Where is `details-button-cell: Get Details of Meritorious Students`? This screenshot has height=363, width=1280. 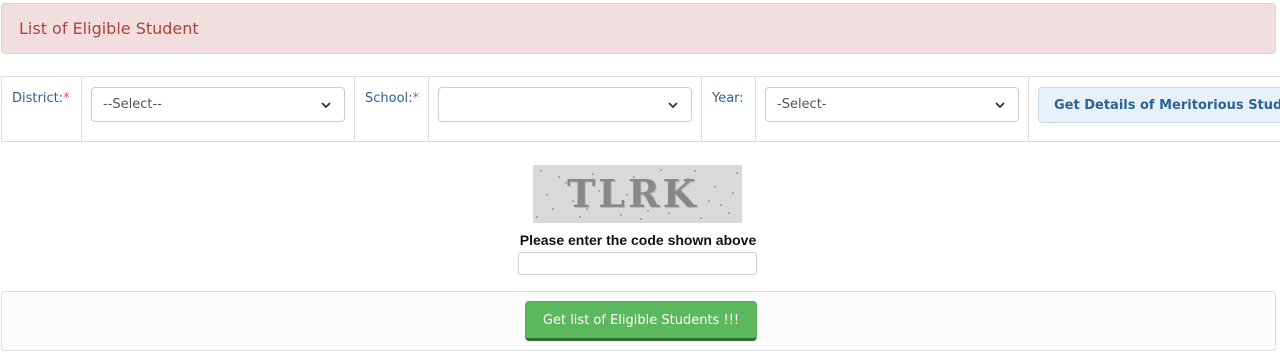 details-button-cell: Get Details of Meritorious Students is located at coordinates (1154, 109).